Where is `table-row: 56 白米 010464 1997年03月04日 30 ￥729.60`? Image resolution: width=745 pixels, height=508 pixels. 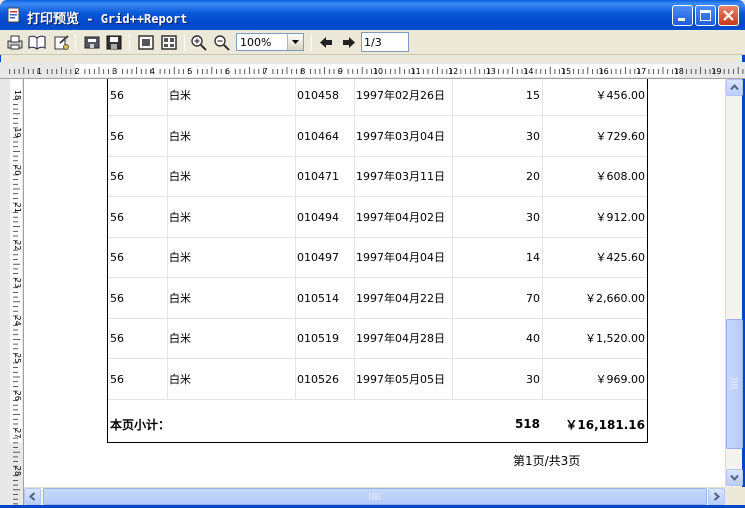
table-row: 56 白米 010464 1997年03月04日 30 ￥729.60 is located at coordinates (377, 136).